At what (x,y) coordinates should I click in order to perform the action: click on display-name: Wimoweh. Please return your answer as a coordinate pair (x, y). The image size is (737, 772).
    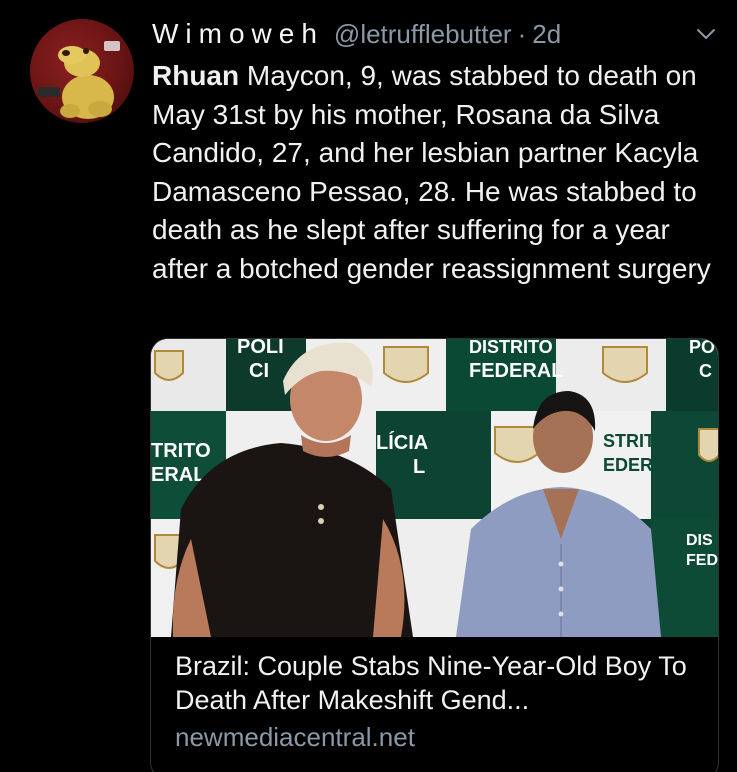
    Looking at the image, I should click on (238, 34).